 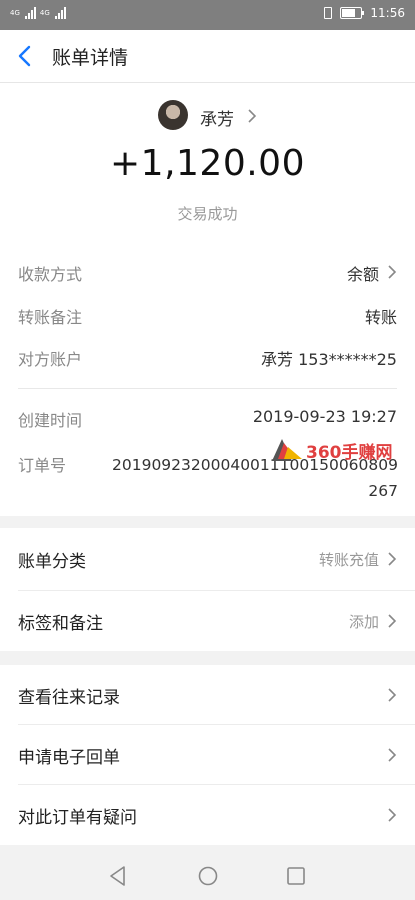 What do you see at coordinates (287, 450) in the screenshot?
I see `watermark-logo-icon` at bounding box center [287, 450].